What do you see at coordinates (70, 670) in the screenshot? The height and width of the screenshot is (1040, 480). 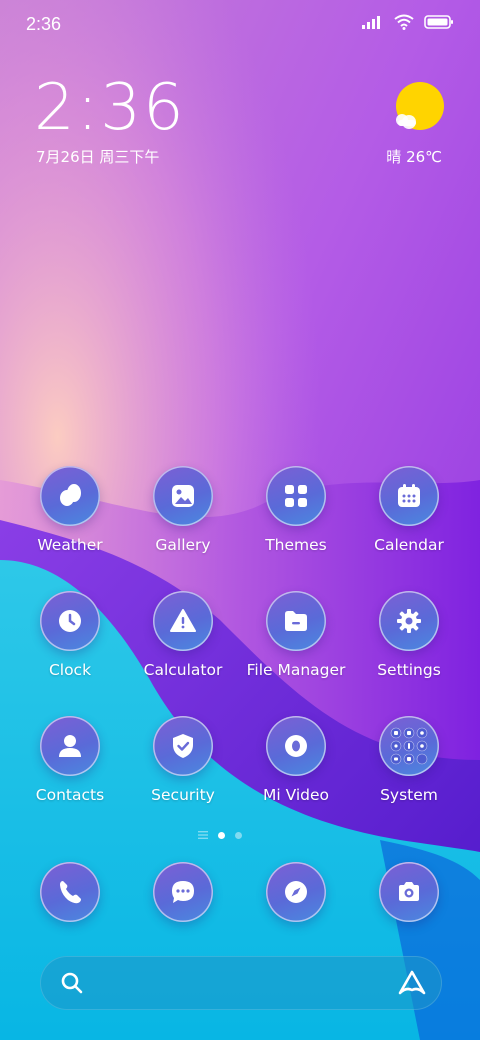 I see `app-label: Clock` at bounding box center [70, 670].